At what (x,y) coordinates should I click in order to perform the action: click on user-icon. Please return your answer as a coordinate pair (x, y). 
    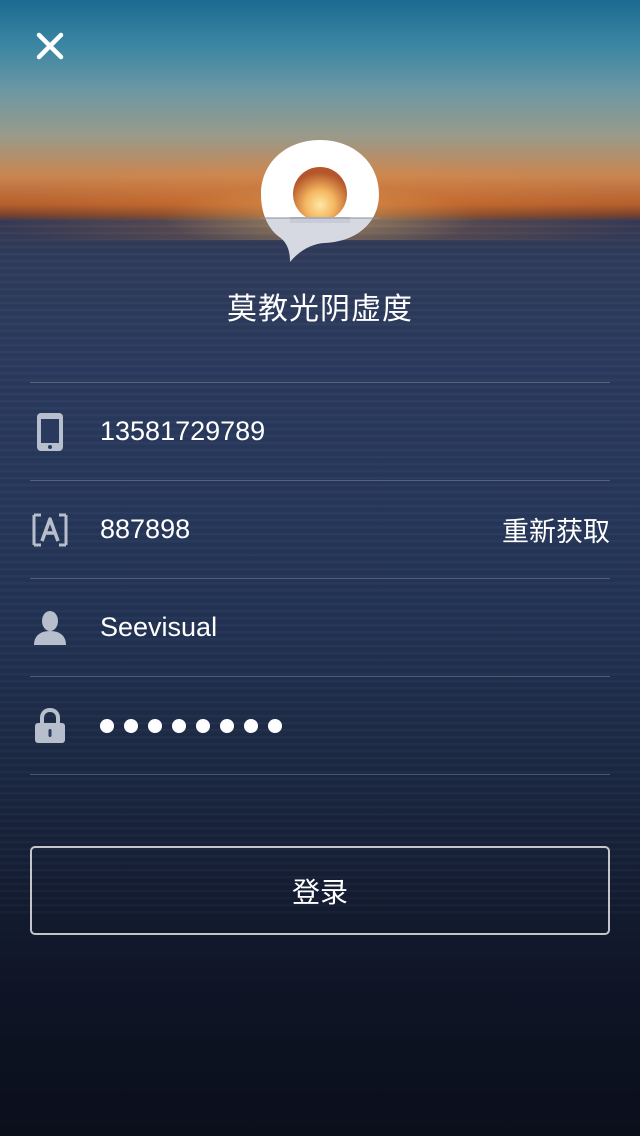
    Looking at the image, I should click on (50, 628).